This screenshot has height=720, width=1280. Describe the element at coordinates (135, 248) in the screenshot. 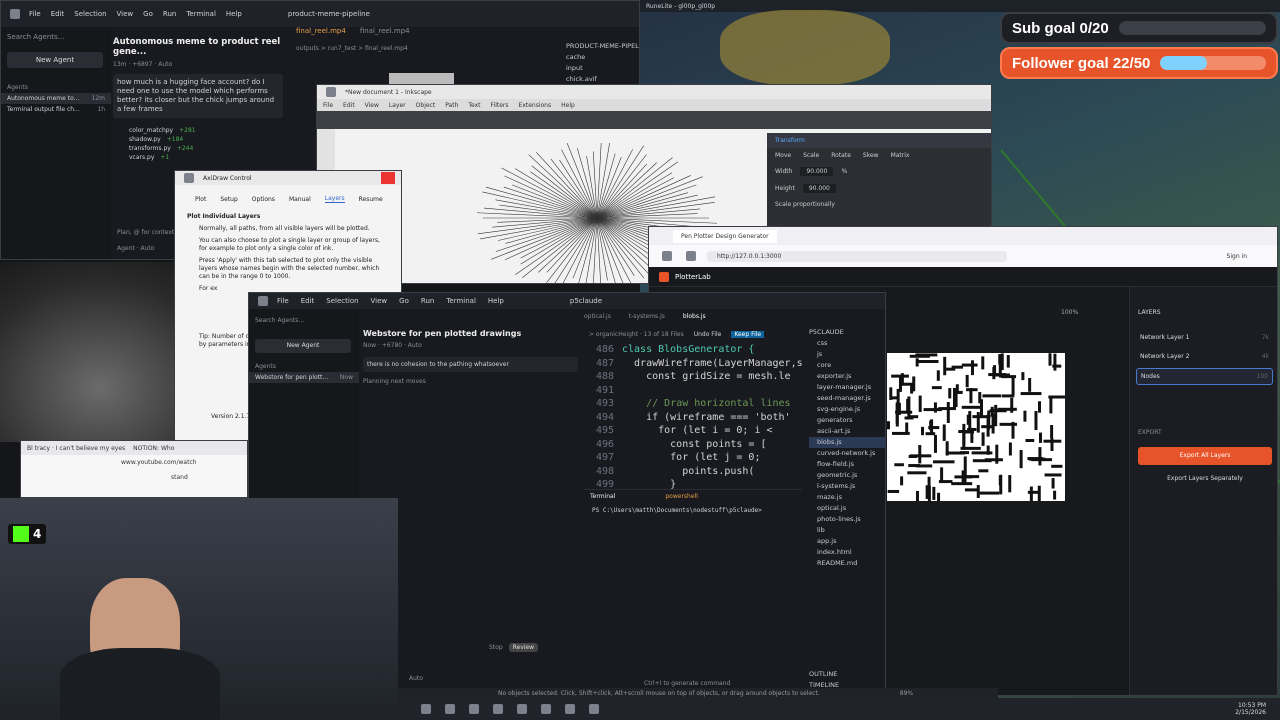

I see `main-input-mode: Agent · Auto` at that location.